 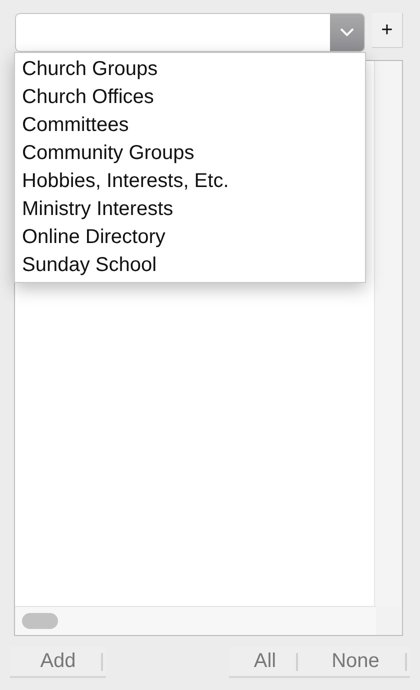 I want to click on chevron-down-icon, so click(x=347, y=32).